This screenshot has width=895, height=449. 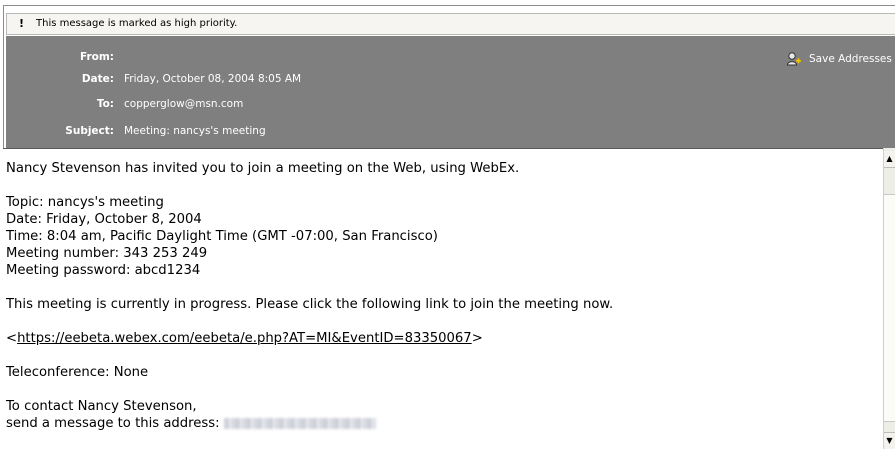 I want to click on body-teleconference: Teleconference: None, so click(x=77, y=372).